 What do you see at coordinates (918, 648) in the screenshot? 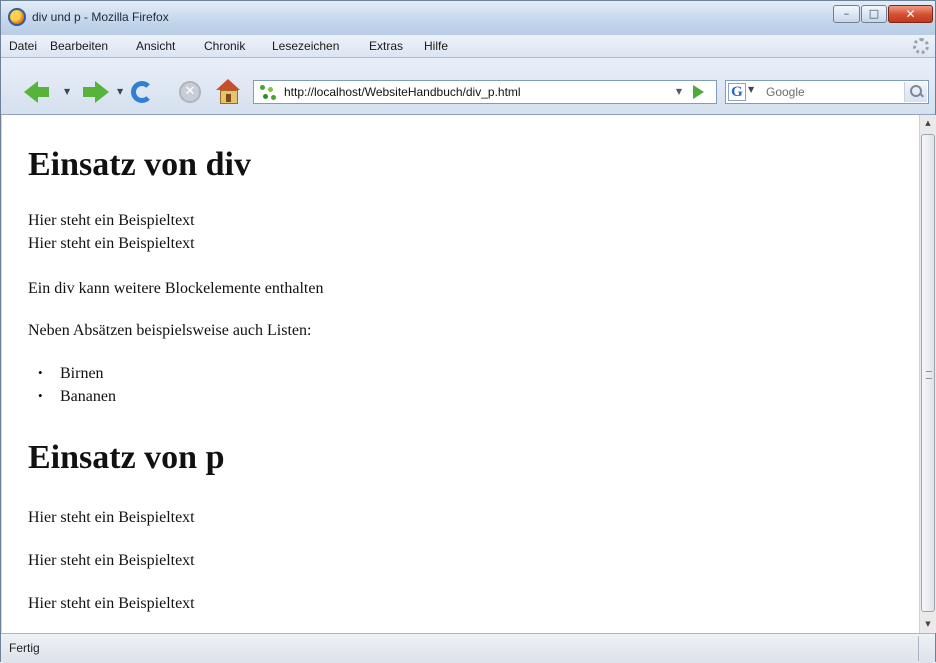
I see `status-separator` at bounding box center [918, 648].